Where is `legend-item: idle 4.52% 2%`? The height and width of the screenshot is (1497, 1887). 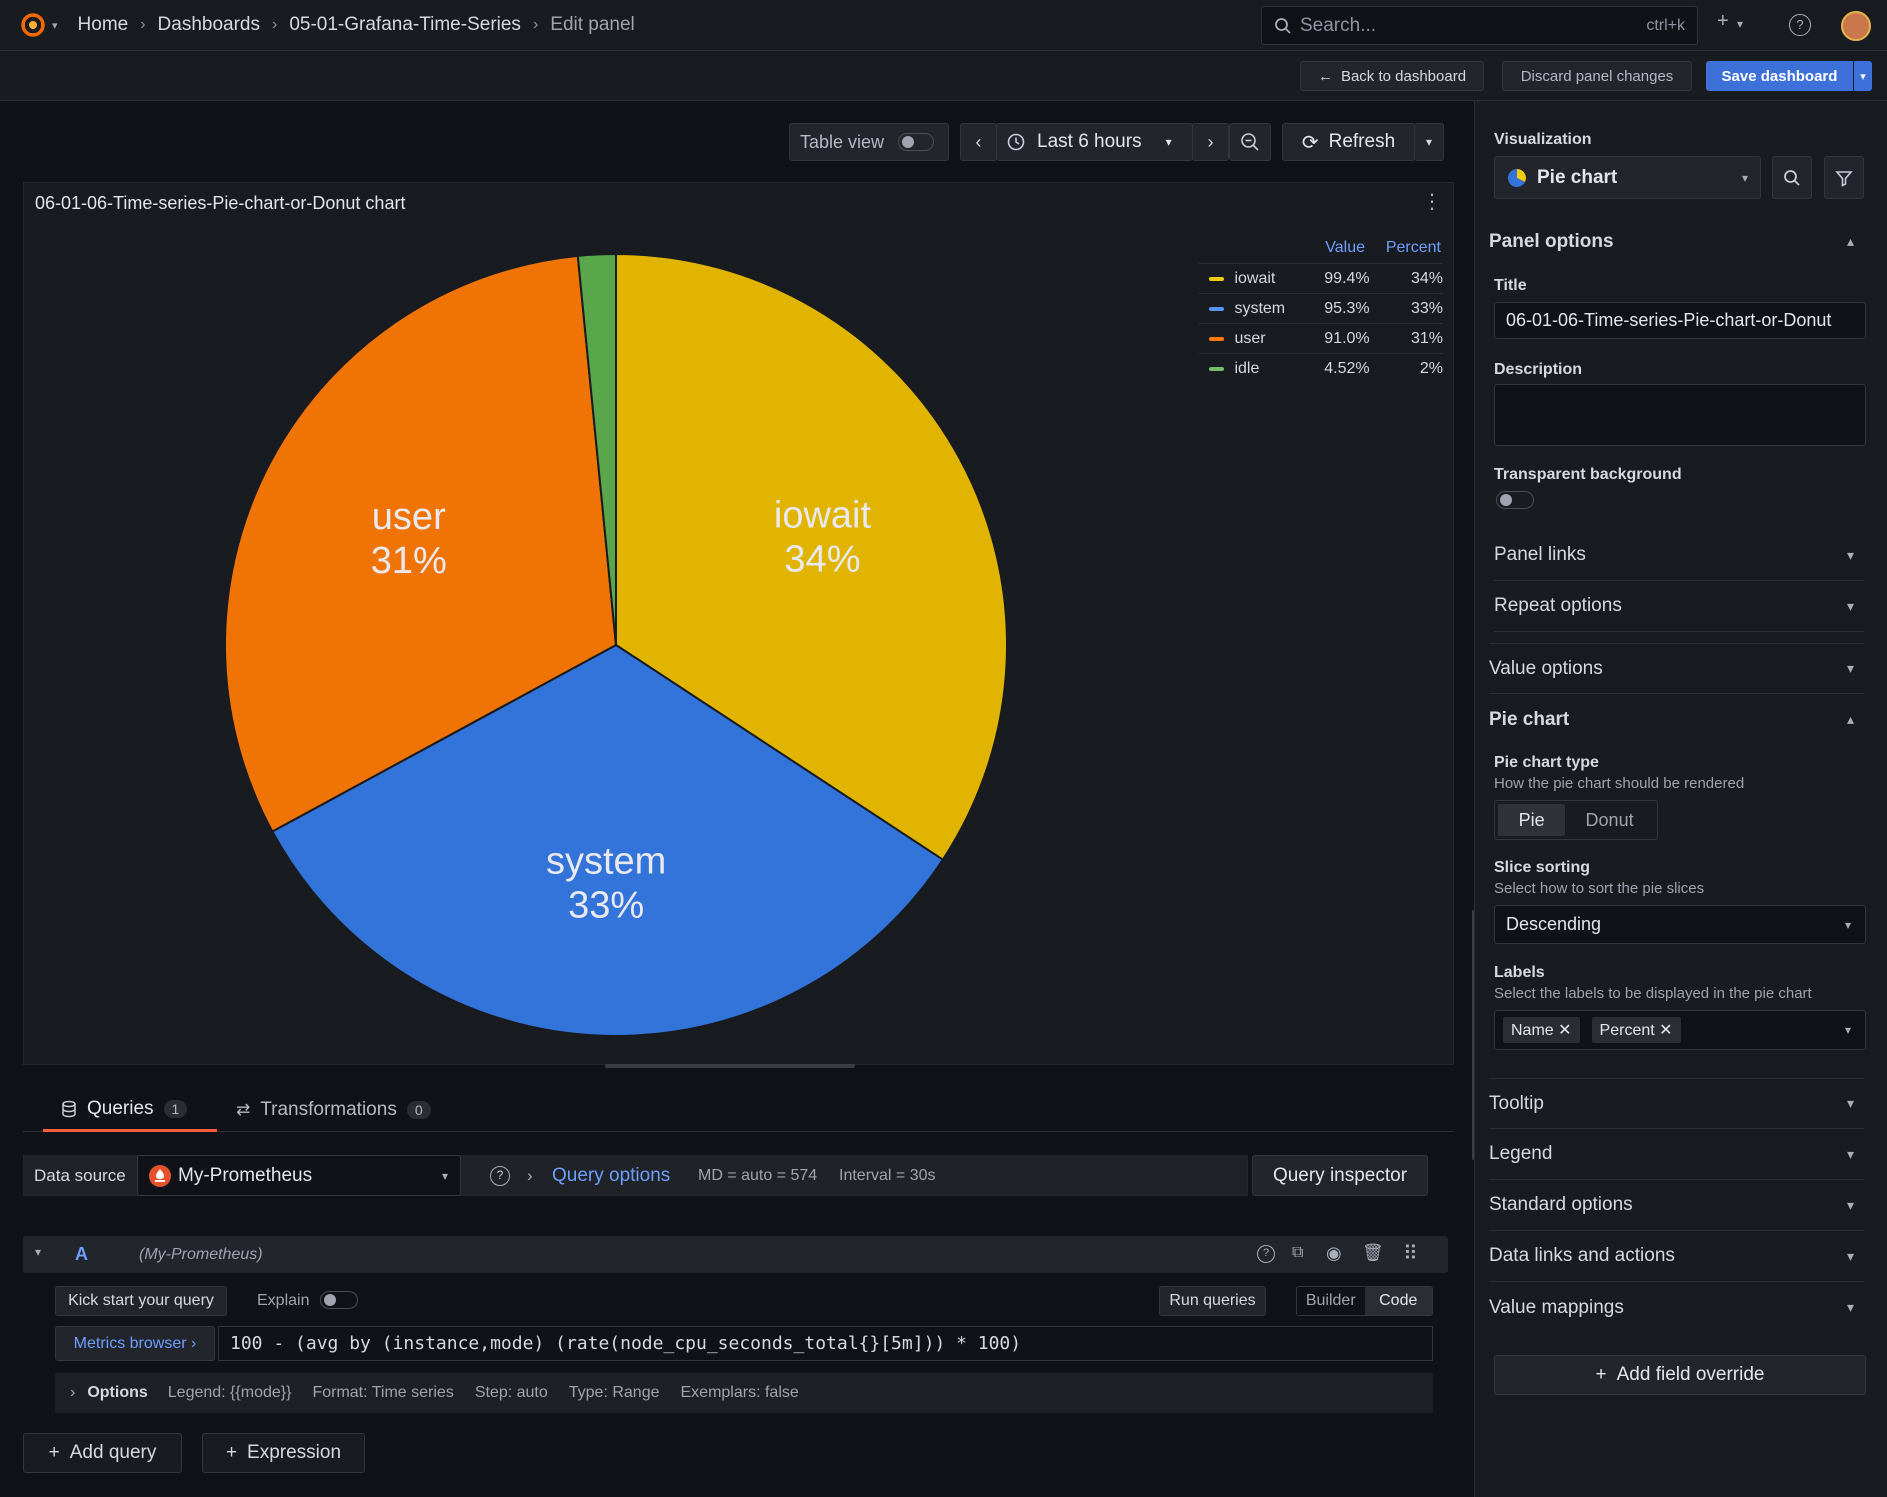
legend-item: idle 4.52% 2% is located at coordinates (1321, 368).